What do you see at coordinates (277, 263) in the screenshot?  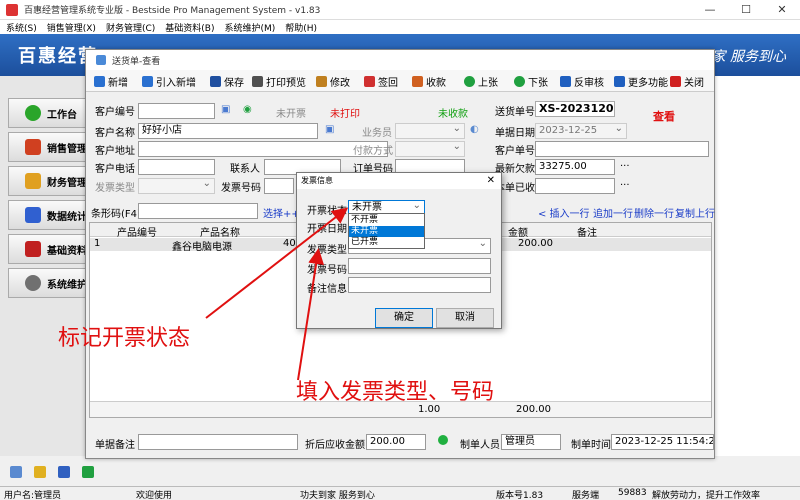 I see `arrow-to-status` at bounding box center [277, 263].